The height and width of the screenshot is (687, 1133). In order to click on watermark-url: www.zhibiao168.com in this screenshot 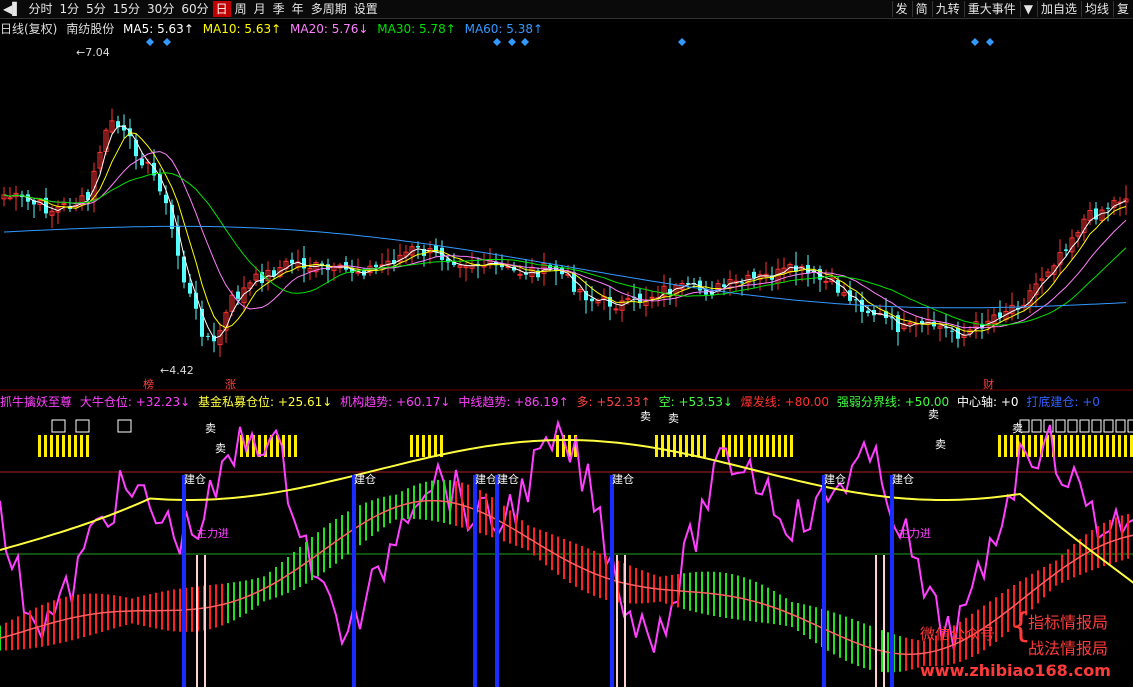, I will do `click(1015, 670)`.